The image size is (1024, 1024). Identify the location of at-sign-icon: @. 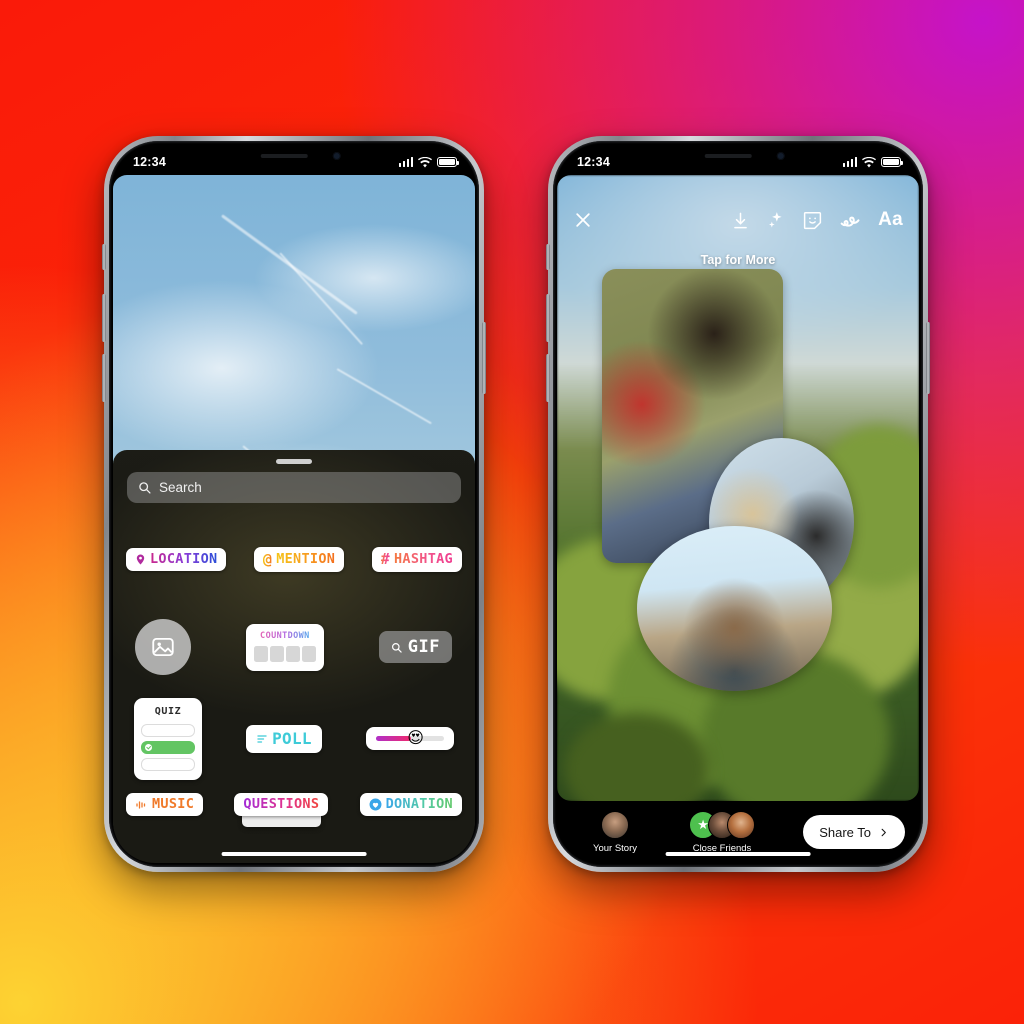
(267, 559).